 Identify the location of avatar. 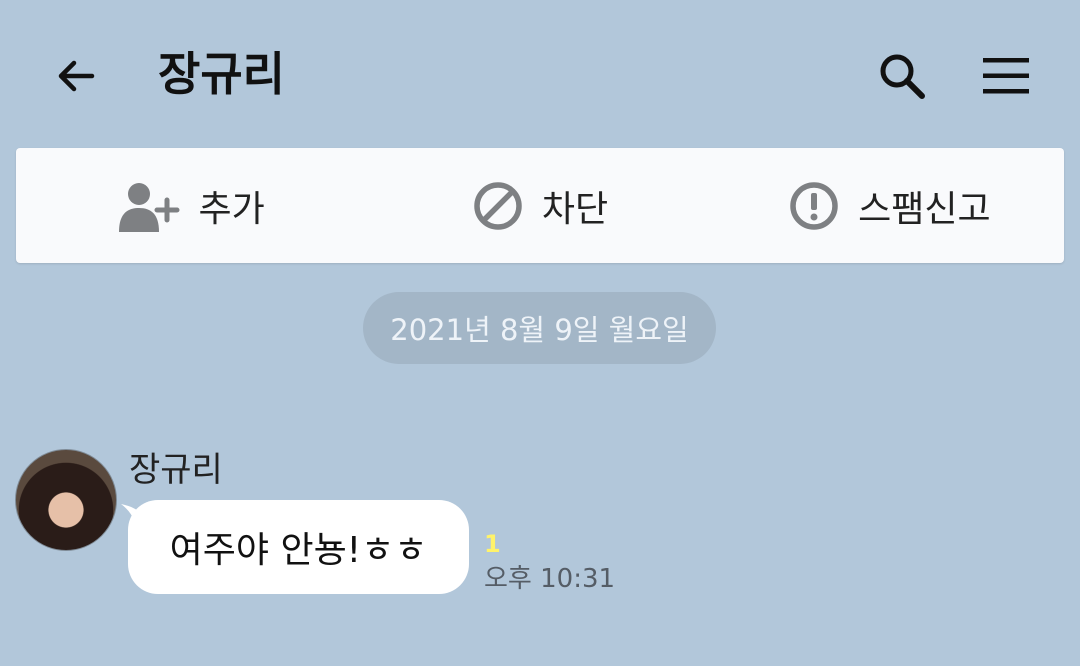
(66, 500).